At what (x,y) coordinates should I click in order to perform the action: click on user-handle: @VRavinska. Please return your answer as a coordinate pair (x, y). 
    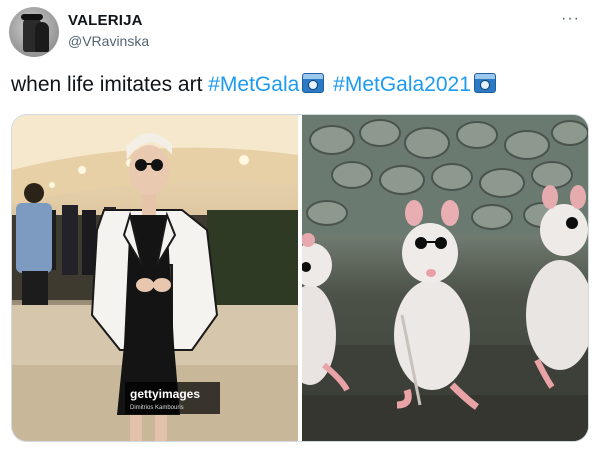
    Looking at the image, I should click on (108, 41).